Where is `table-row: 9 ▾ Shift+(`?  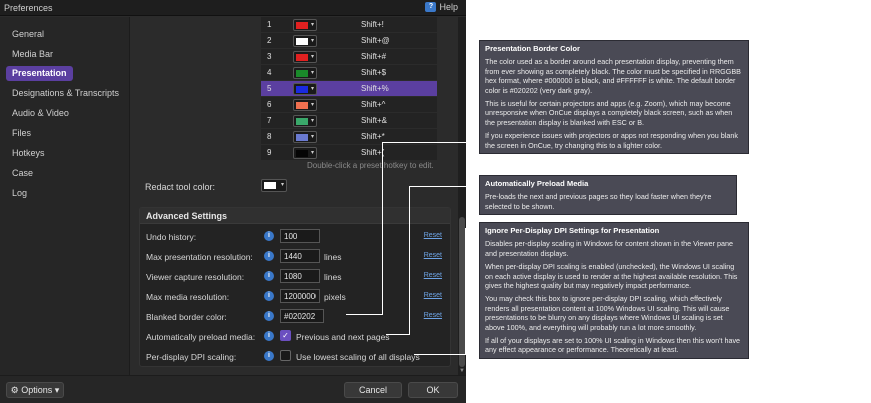 table-row: 9 ▾ Shift+( is located at coordinates (349, 153).